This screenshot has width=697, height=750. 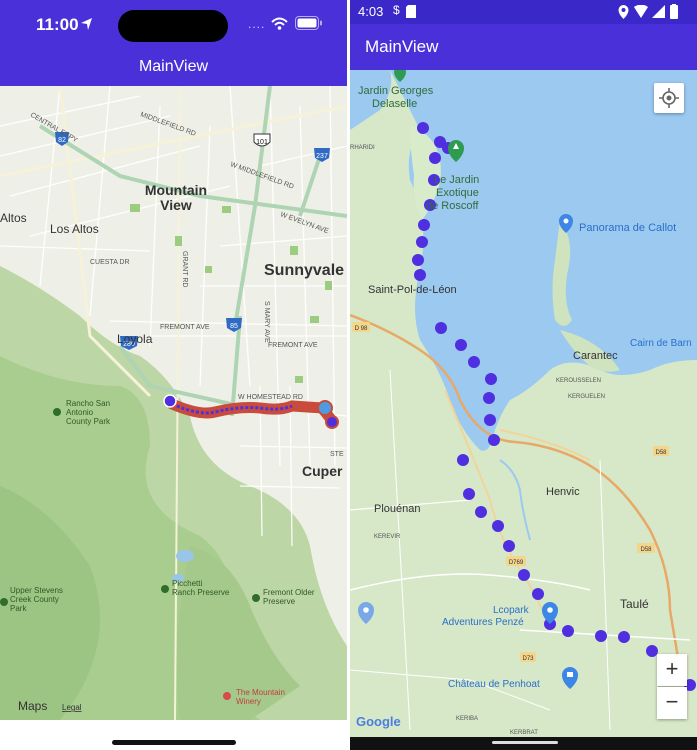 I want to click on map-label-keriba: KERIBA, so click(x=467, y=719).